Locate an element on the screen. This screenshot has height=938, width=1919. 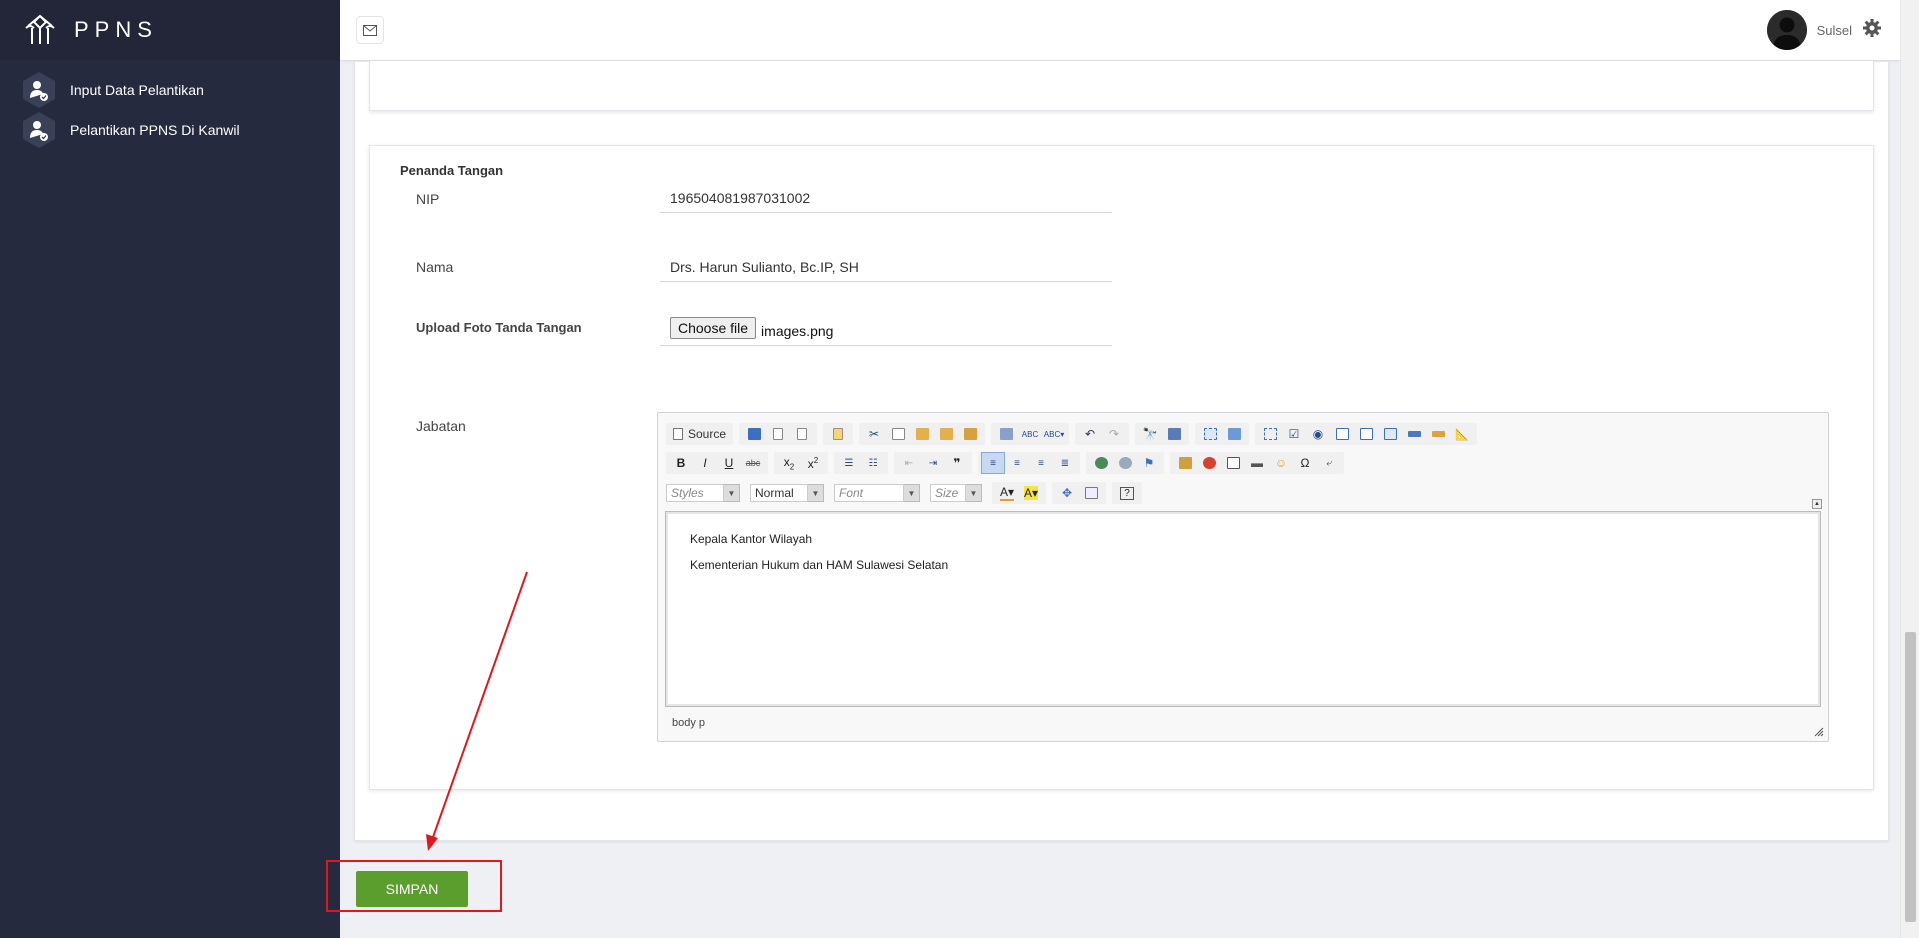
styles-combo: Styles ▼ is located at coordinates (703, 493).